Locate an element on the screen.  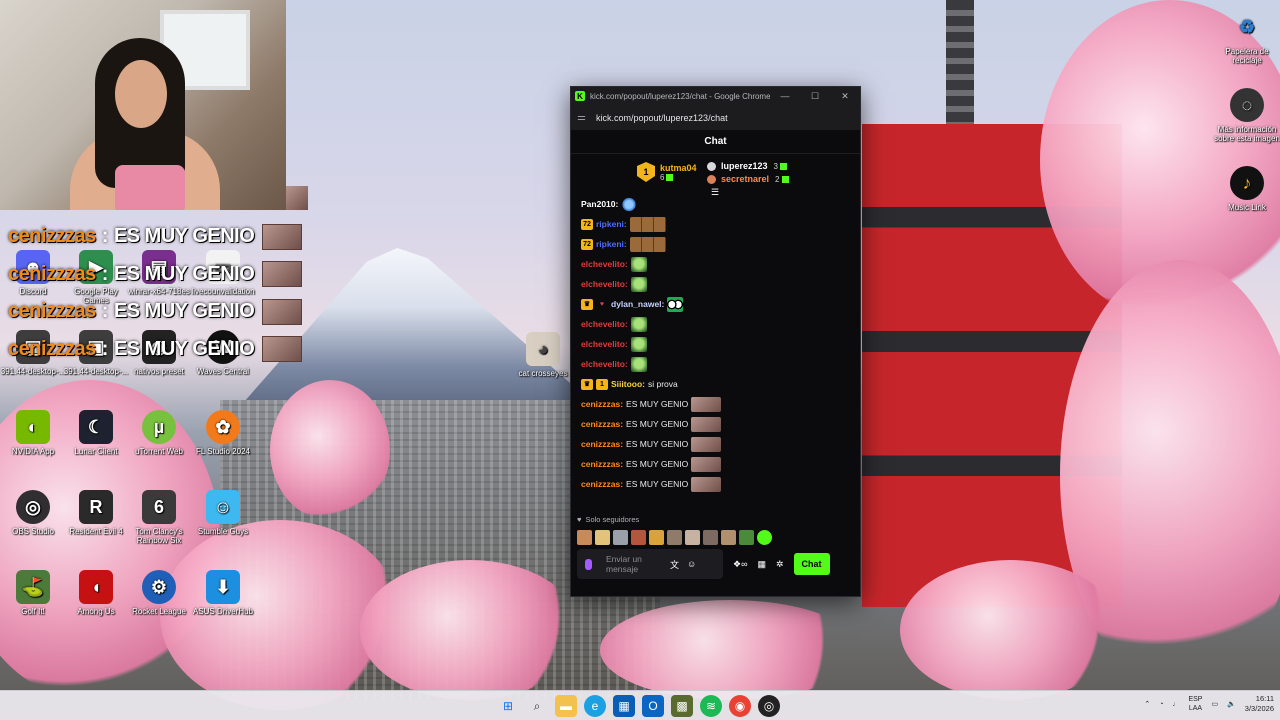
desktop-icon-info: ◌ Más información sobre esta imagen is located at coordinates (1246, 115).